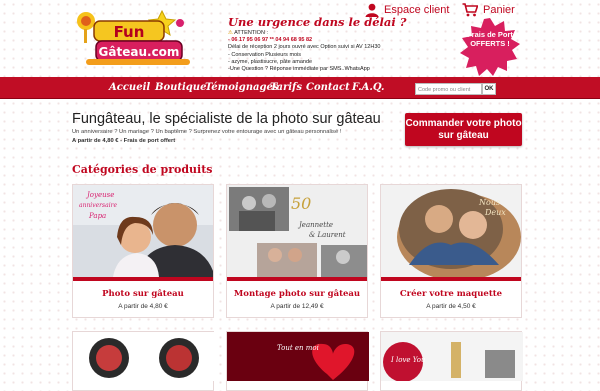 The width and height of the screenshot is (600, 391). What do you see at coordinates (452, 357) in the screenshot?
I see `category-image: I love You` at bounding box center [452, 357].